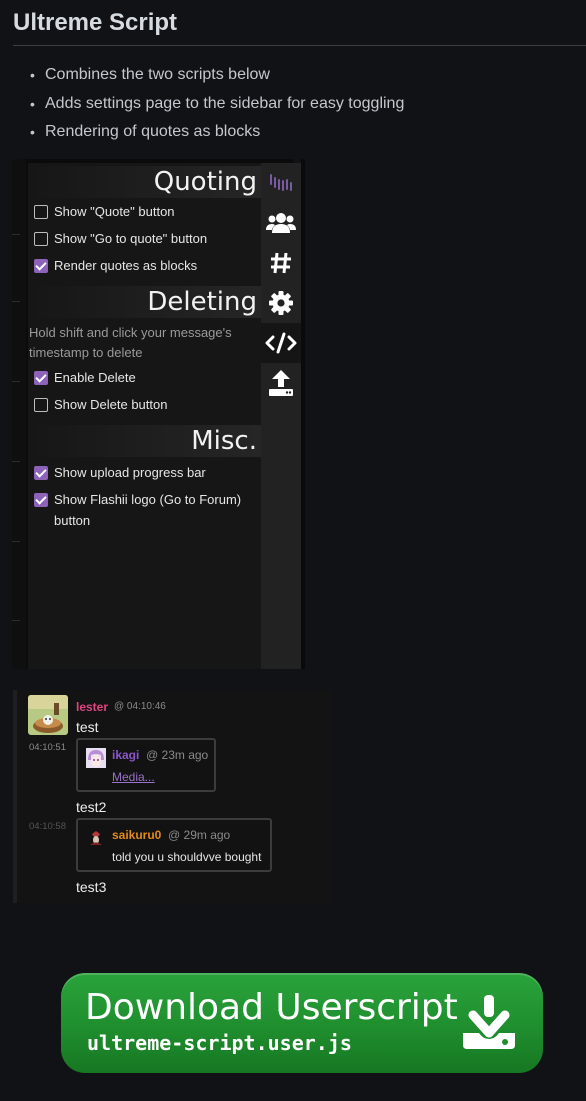  Describe the element at coordinates (92, 707) in the screenshot. I see `chat-username: lester` at that location.